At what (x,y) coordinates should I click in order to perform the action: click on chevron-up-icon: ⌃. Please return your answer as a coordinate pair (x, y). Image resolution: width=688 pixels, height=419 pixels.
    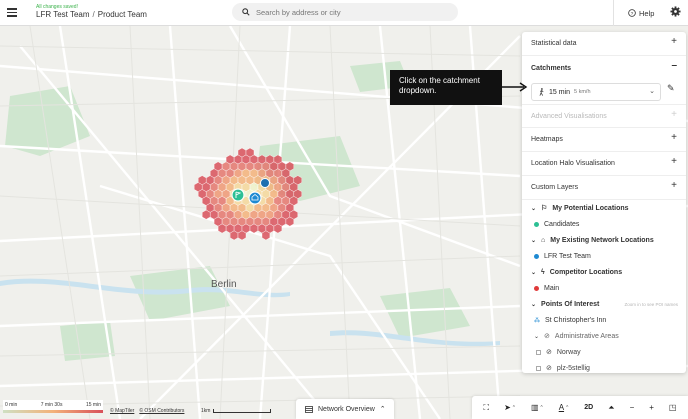
    Looking at the image, I should click on (382, 409).